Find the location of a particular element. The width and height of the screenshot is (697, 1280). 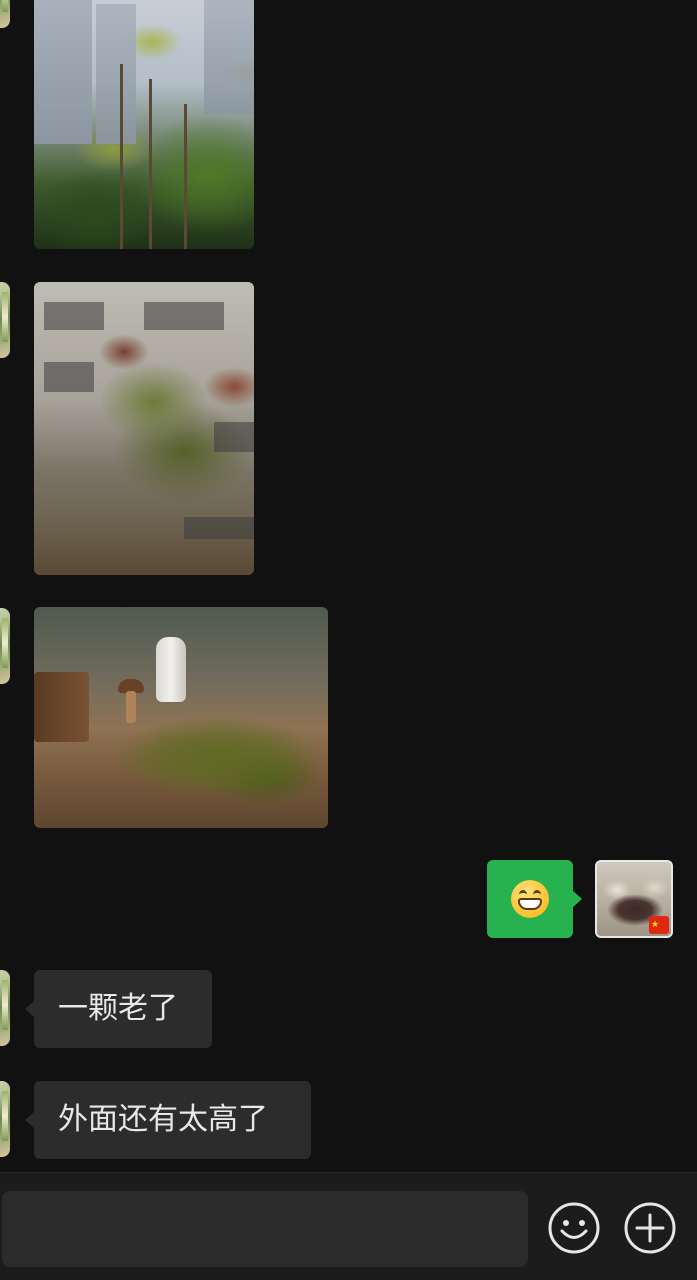

incoming-text-bubble: 一颗老了 is located at coordinates (118, 1009).